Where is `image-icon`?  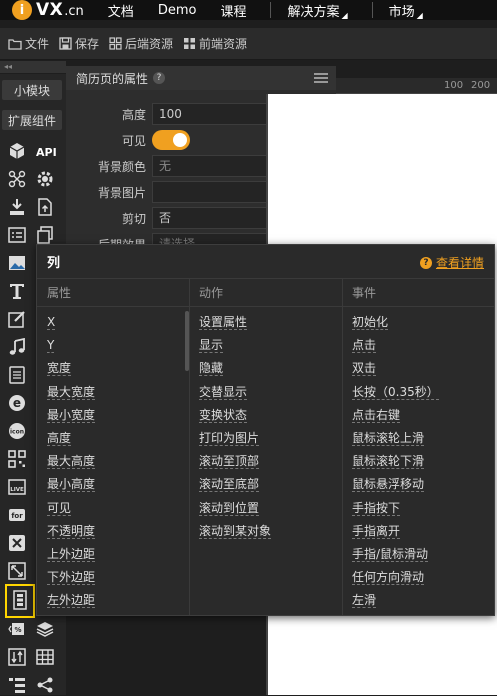 image-icon is located at coordinates (17, 263).